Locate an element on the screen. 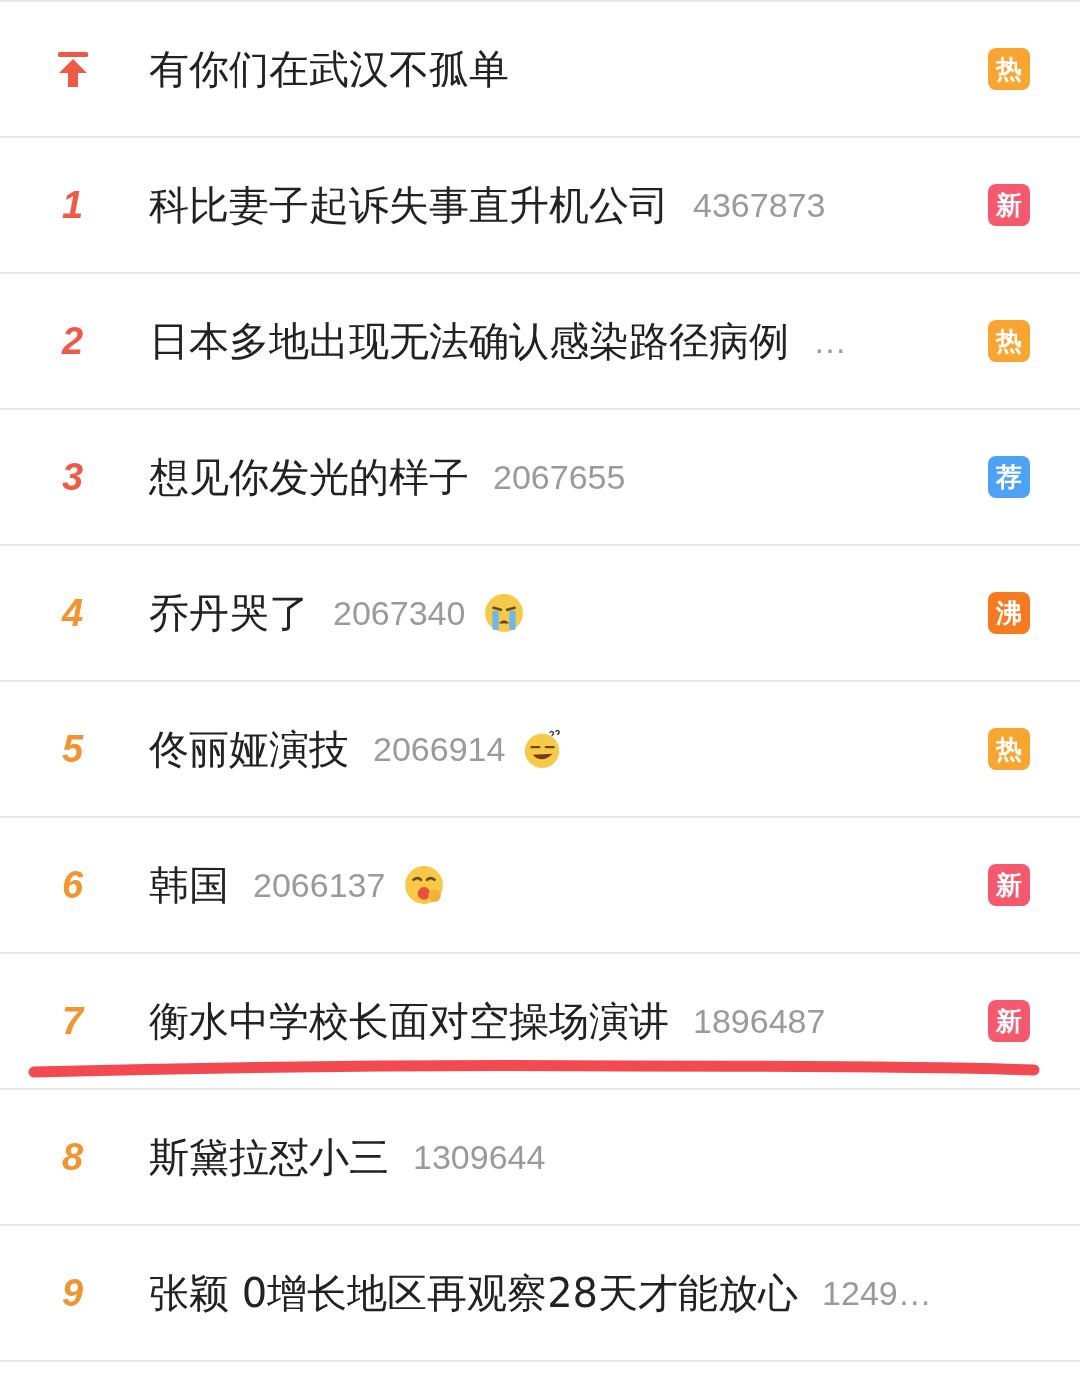  rank-number: 9 is located at coordinates (72, 1293).